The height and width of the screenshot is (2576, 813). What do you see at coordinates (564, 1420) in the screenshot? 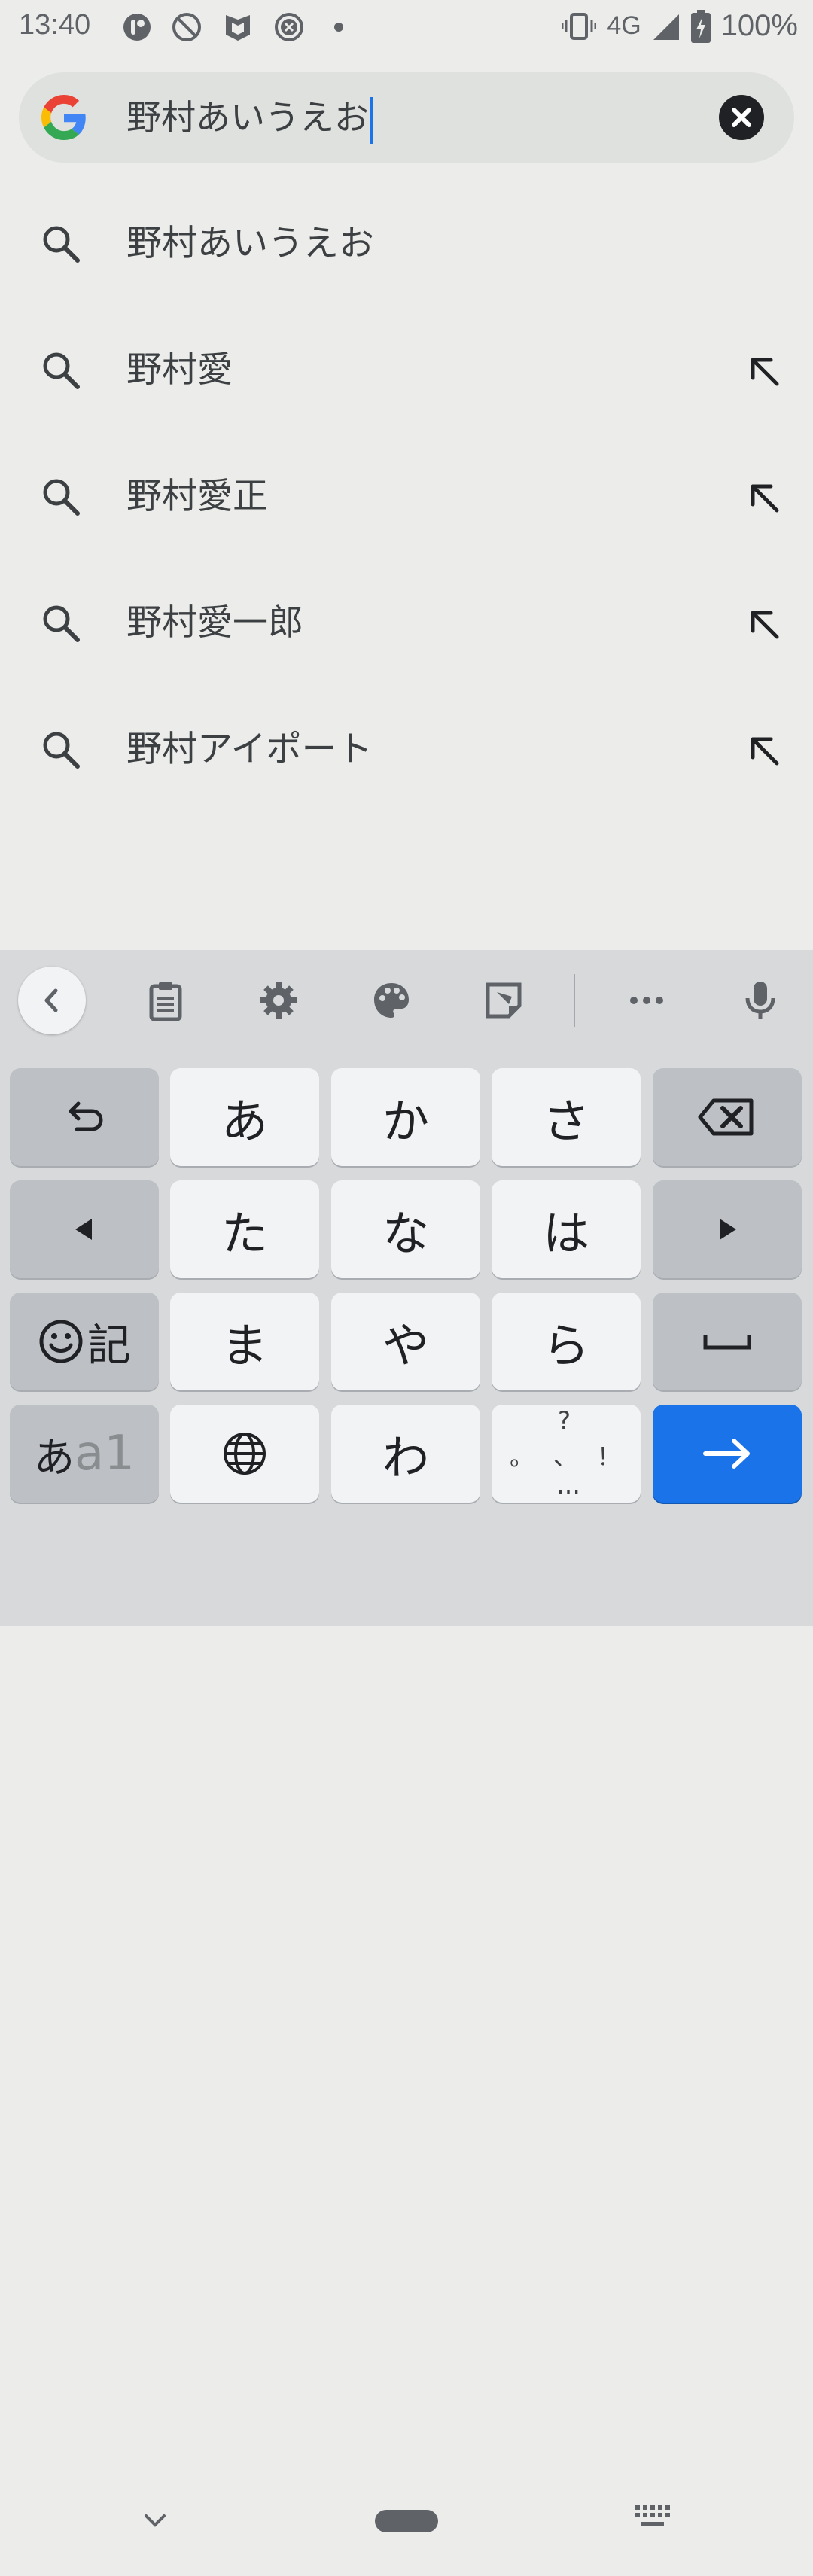
I see `punct-top: ?` at bounding box center [564, 1420].